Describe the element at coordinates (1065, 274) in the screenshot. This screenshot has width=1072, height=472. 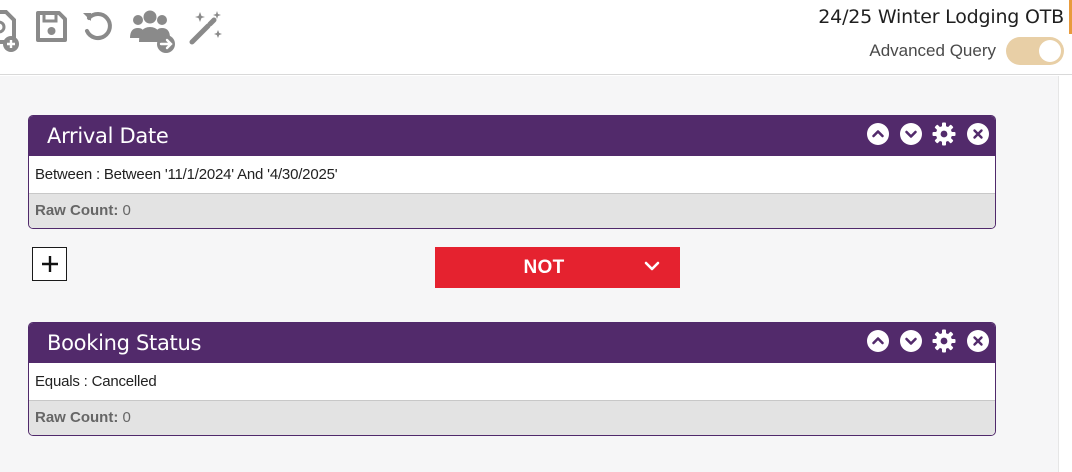
I see `vertical-scrollbar` at that location.